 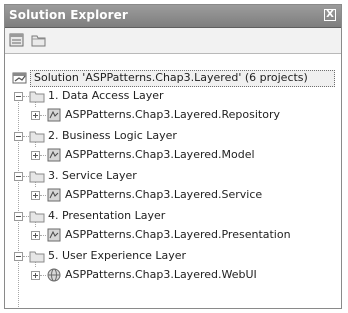 I want to click on tree-row-folder: 1. Data Access Layer, so click(x=172, y=96).